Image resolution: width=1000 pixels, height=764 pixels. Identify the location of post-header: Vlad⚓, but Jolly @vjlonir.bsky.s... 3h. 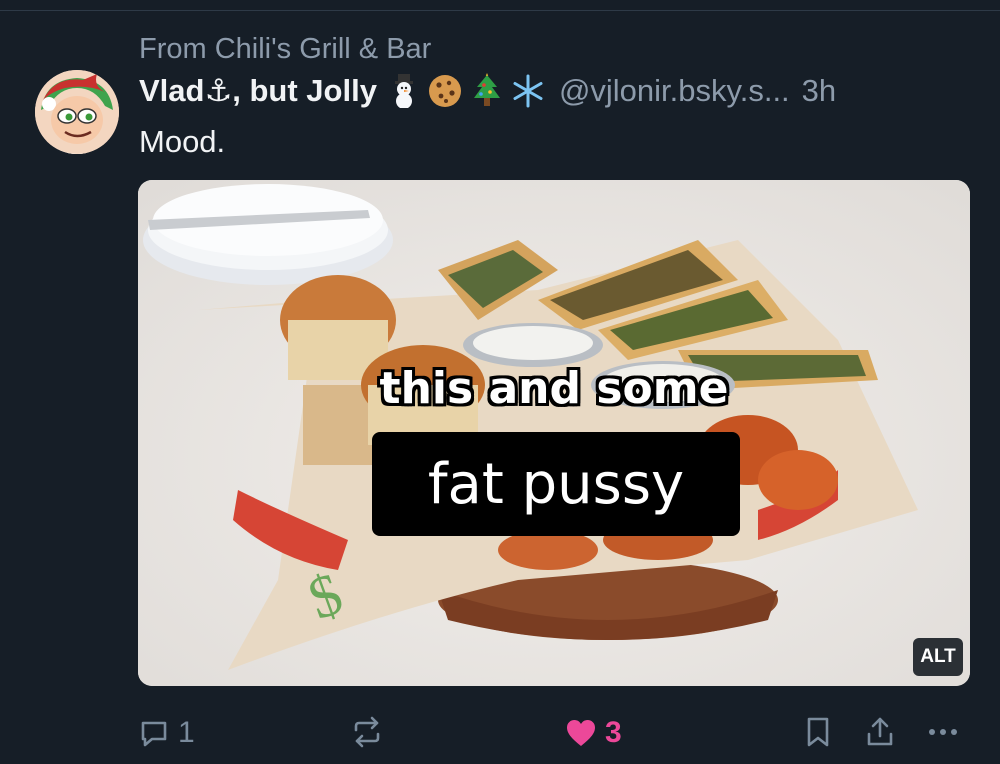
(487, 91).